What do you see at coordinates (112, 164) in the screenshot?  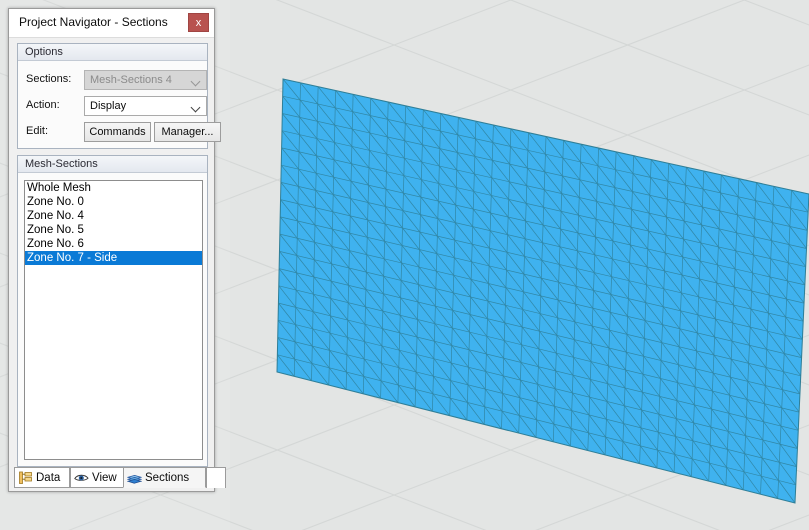 I see `mesh-sections-group-title: Mesh-Sections` at bounding box center [112, 164].